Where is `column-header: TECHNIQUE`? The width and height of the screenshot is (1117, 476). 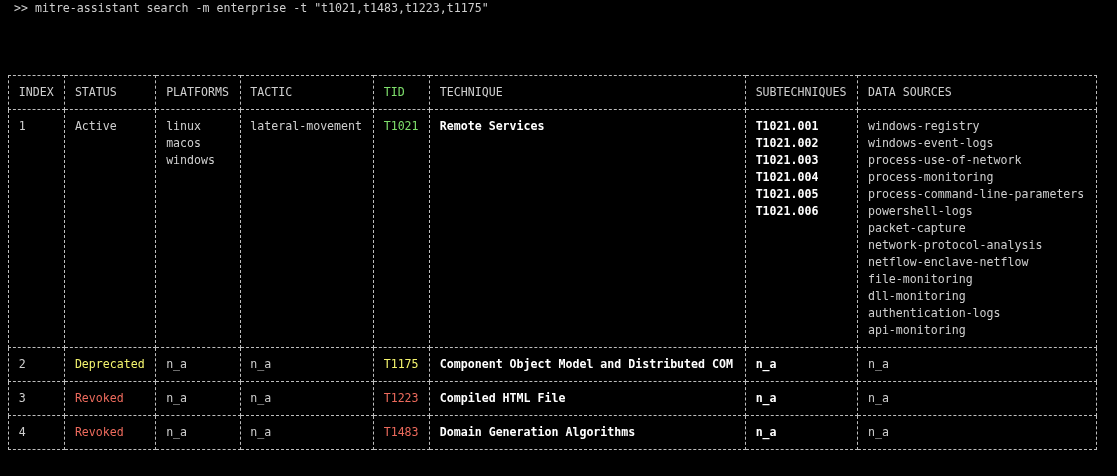 column-header: TECHNIQUE is located at coordinates (471, 92).